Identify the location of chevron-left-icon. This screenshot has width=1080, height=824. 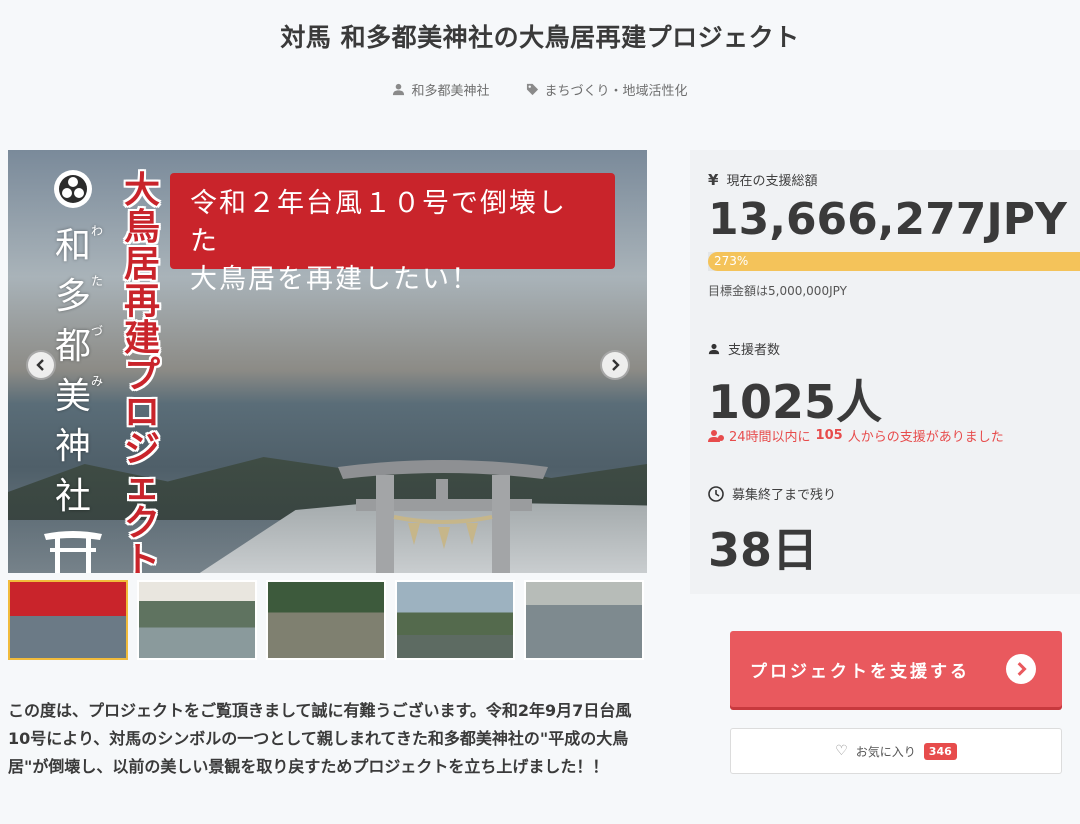
(40, 365).